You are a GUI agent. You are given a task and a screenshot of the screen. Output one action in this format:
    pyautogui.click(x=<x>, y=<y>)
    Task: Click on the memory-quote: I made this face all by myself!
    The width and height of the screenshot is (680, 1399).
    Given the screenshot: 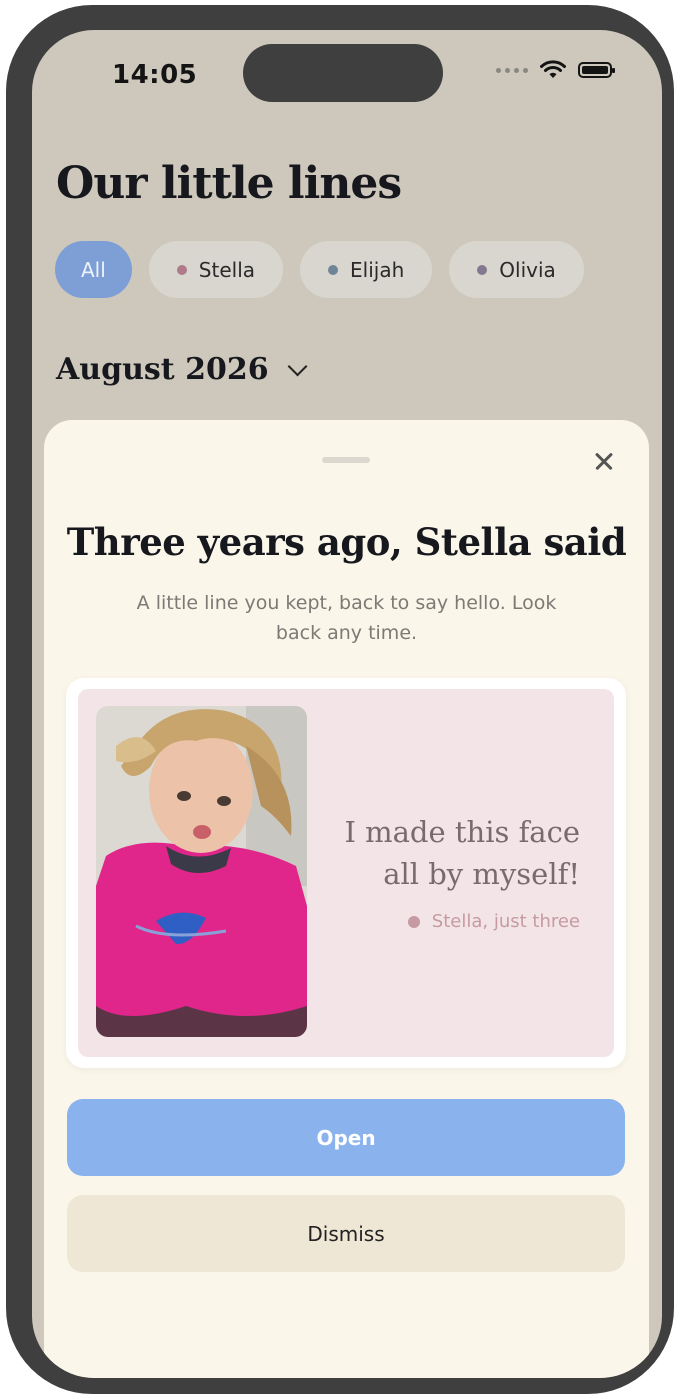 What is the action you would take?
    pyautogui.click(x=462, y=853)
    